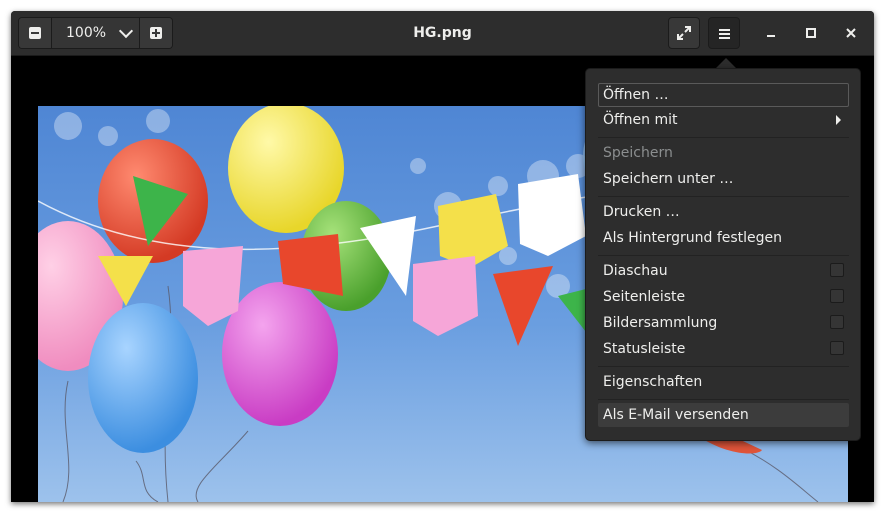 The height and width of the screenshot is (522, 895). I want to click on minimize-button, so click(771, 33).